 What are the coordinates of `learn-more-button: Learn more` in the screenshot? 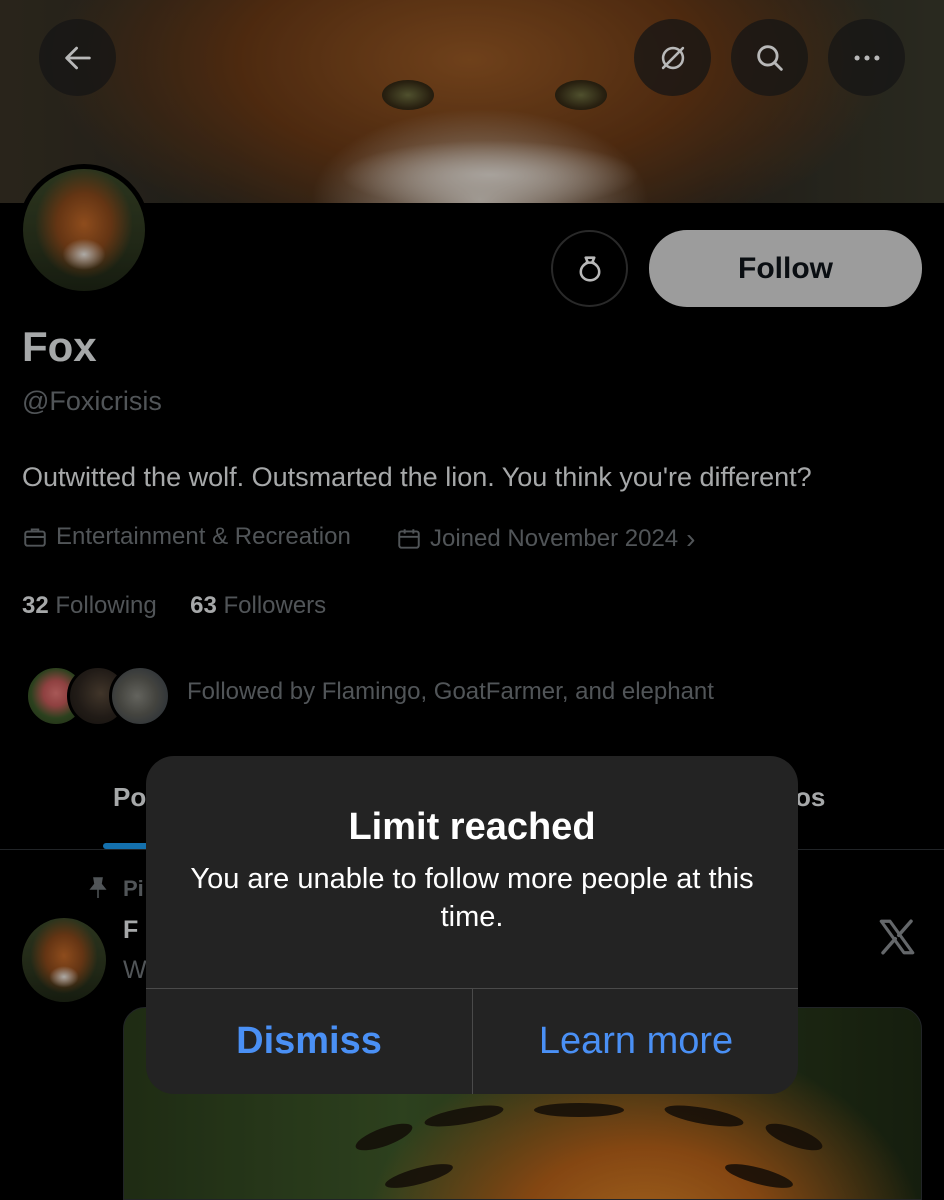 It's located at (635, 1041).